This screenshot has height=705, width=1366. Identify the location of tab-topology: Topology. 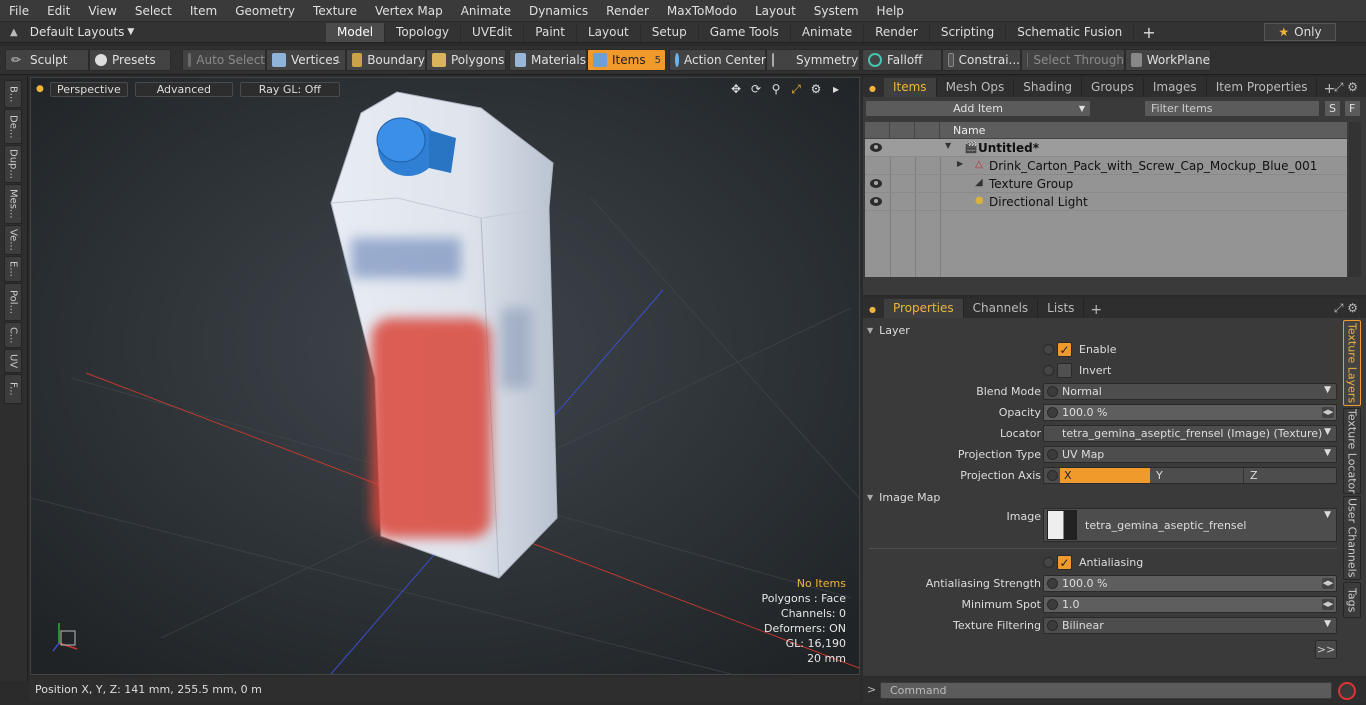
(423, 32).